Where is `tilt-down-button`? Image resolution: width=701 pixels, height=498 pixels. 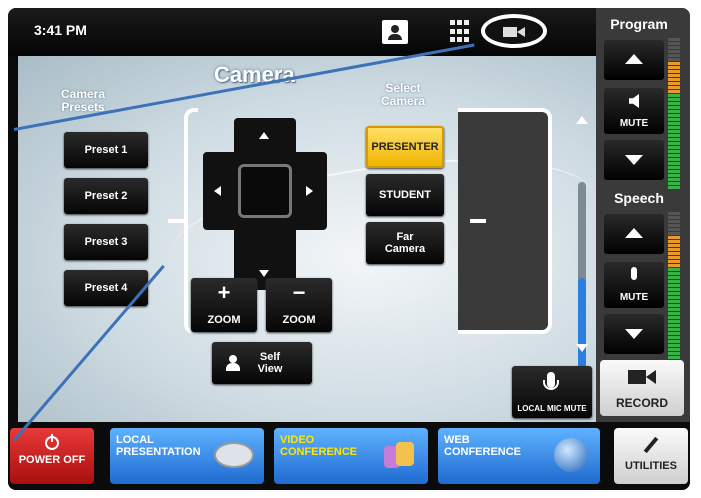 tilt-down-button is located at coordinates (264, 273).